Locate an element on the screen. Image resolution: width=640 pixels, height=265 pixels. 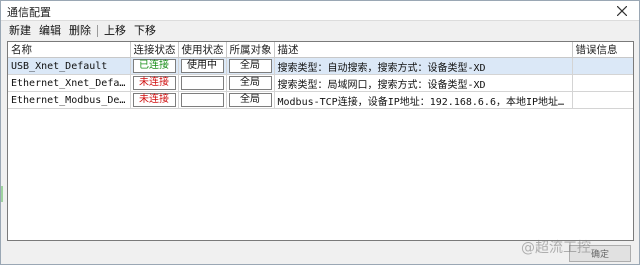
cell-description: 搜索类型：局域网口，搜索方式：设备类型-XD is located at coordinates (423, 83).